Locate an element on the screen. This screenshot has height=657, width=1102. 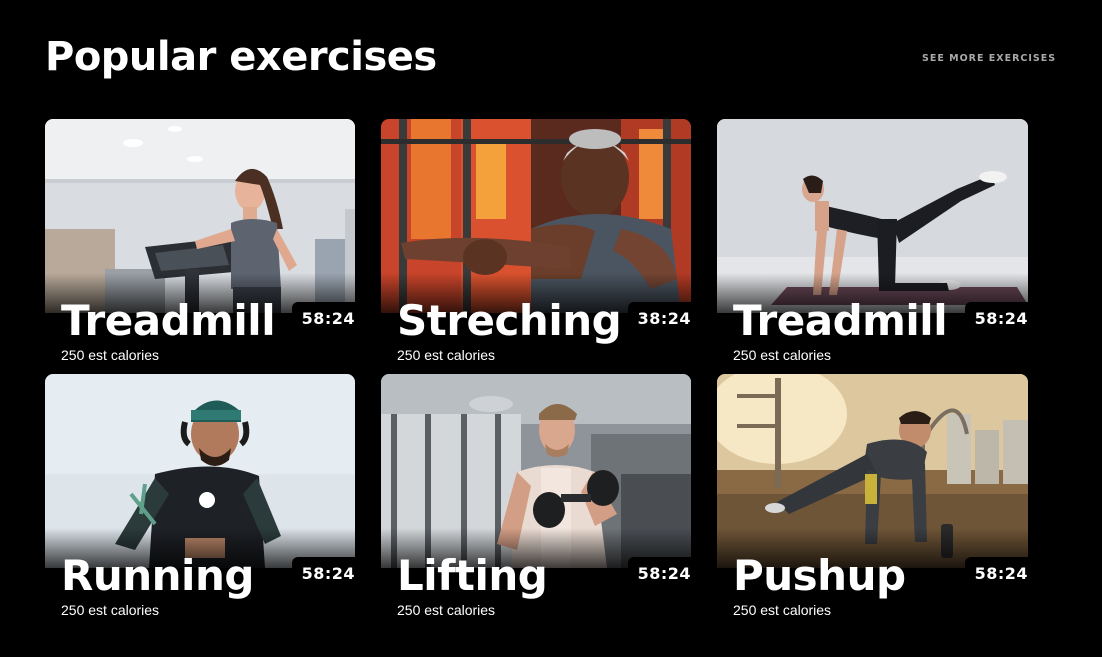
exercise-duration: 38:24 is located at coordinates (659, 318).